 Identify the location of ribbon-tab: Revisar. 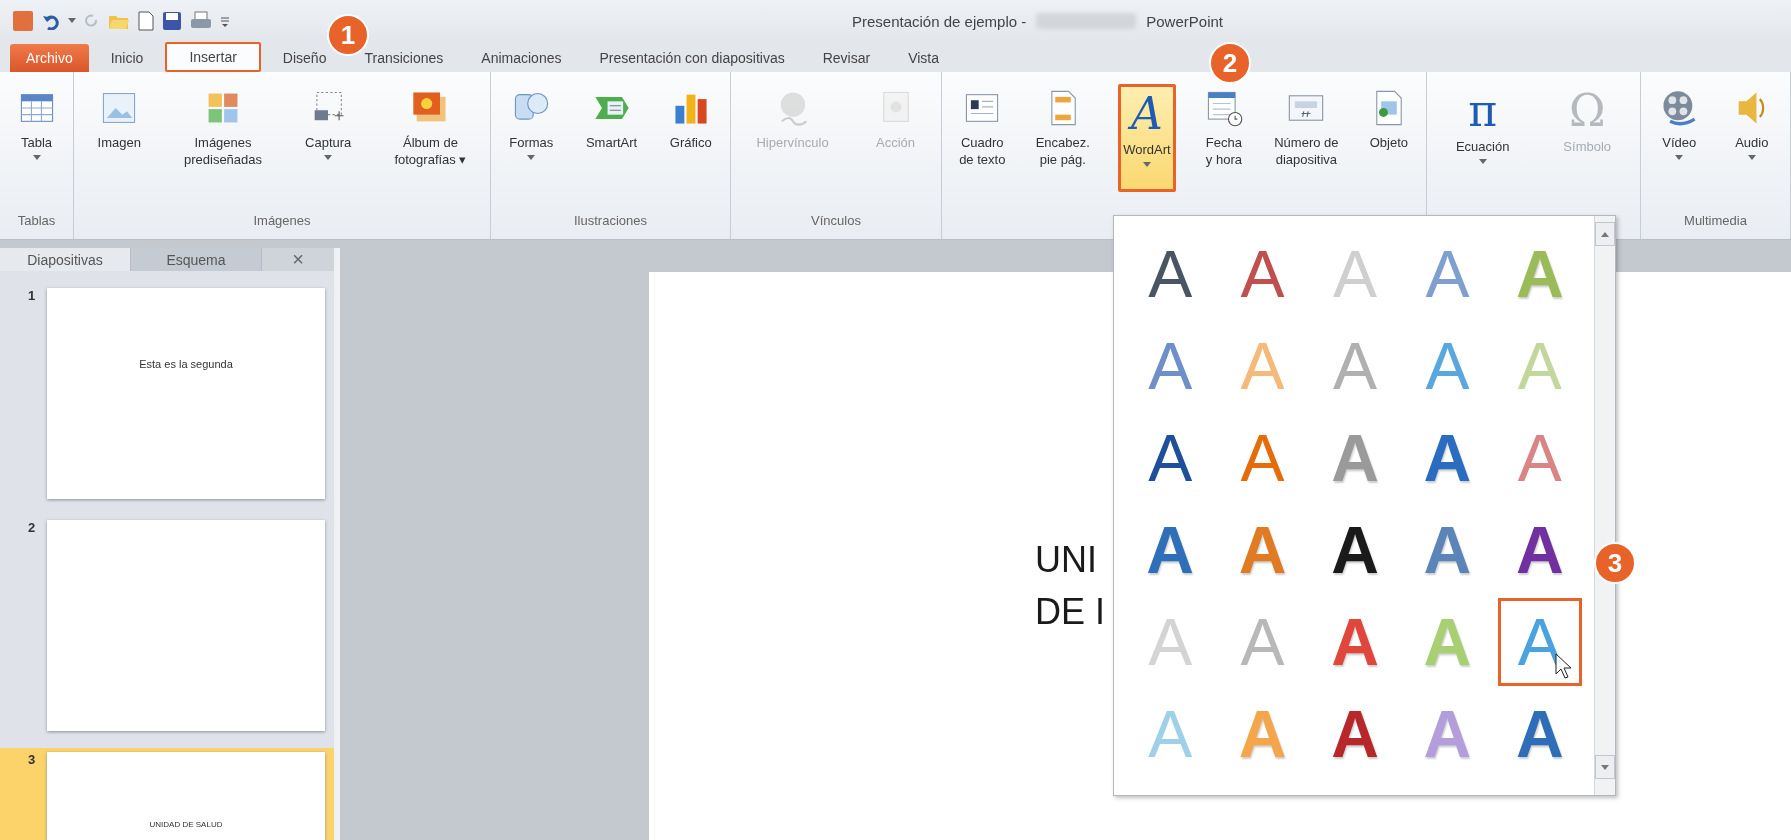
(846, 58).